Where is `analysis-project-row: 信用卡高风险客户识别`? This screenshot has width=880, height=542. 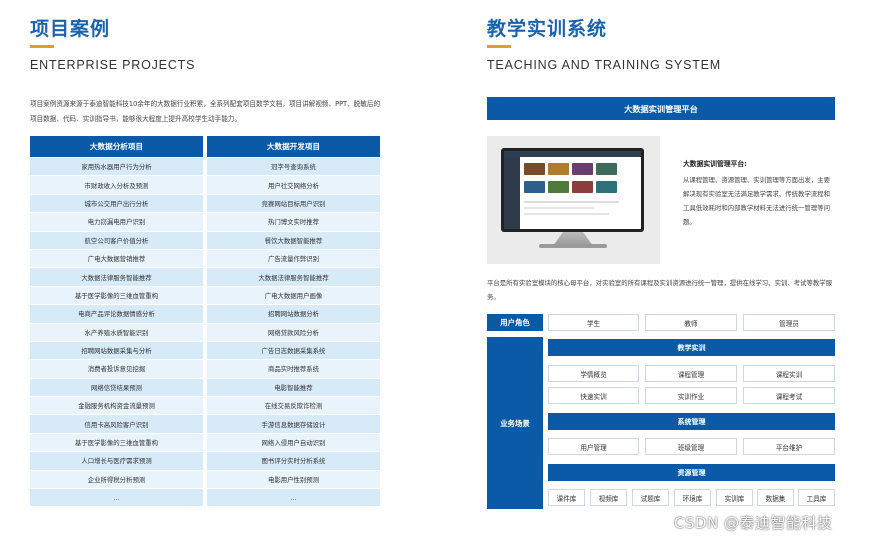 analysis-project-row: 信用卡高风险客户识别 is located at coordinates (116, 423).